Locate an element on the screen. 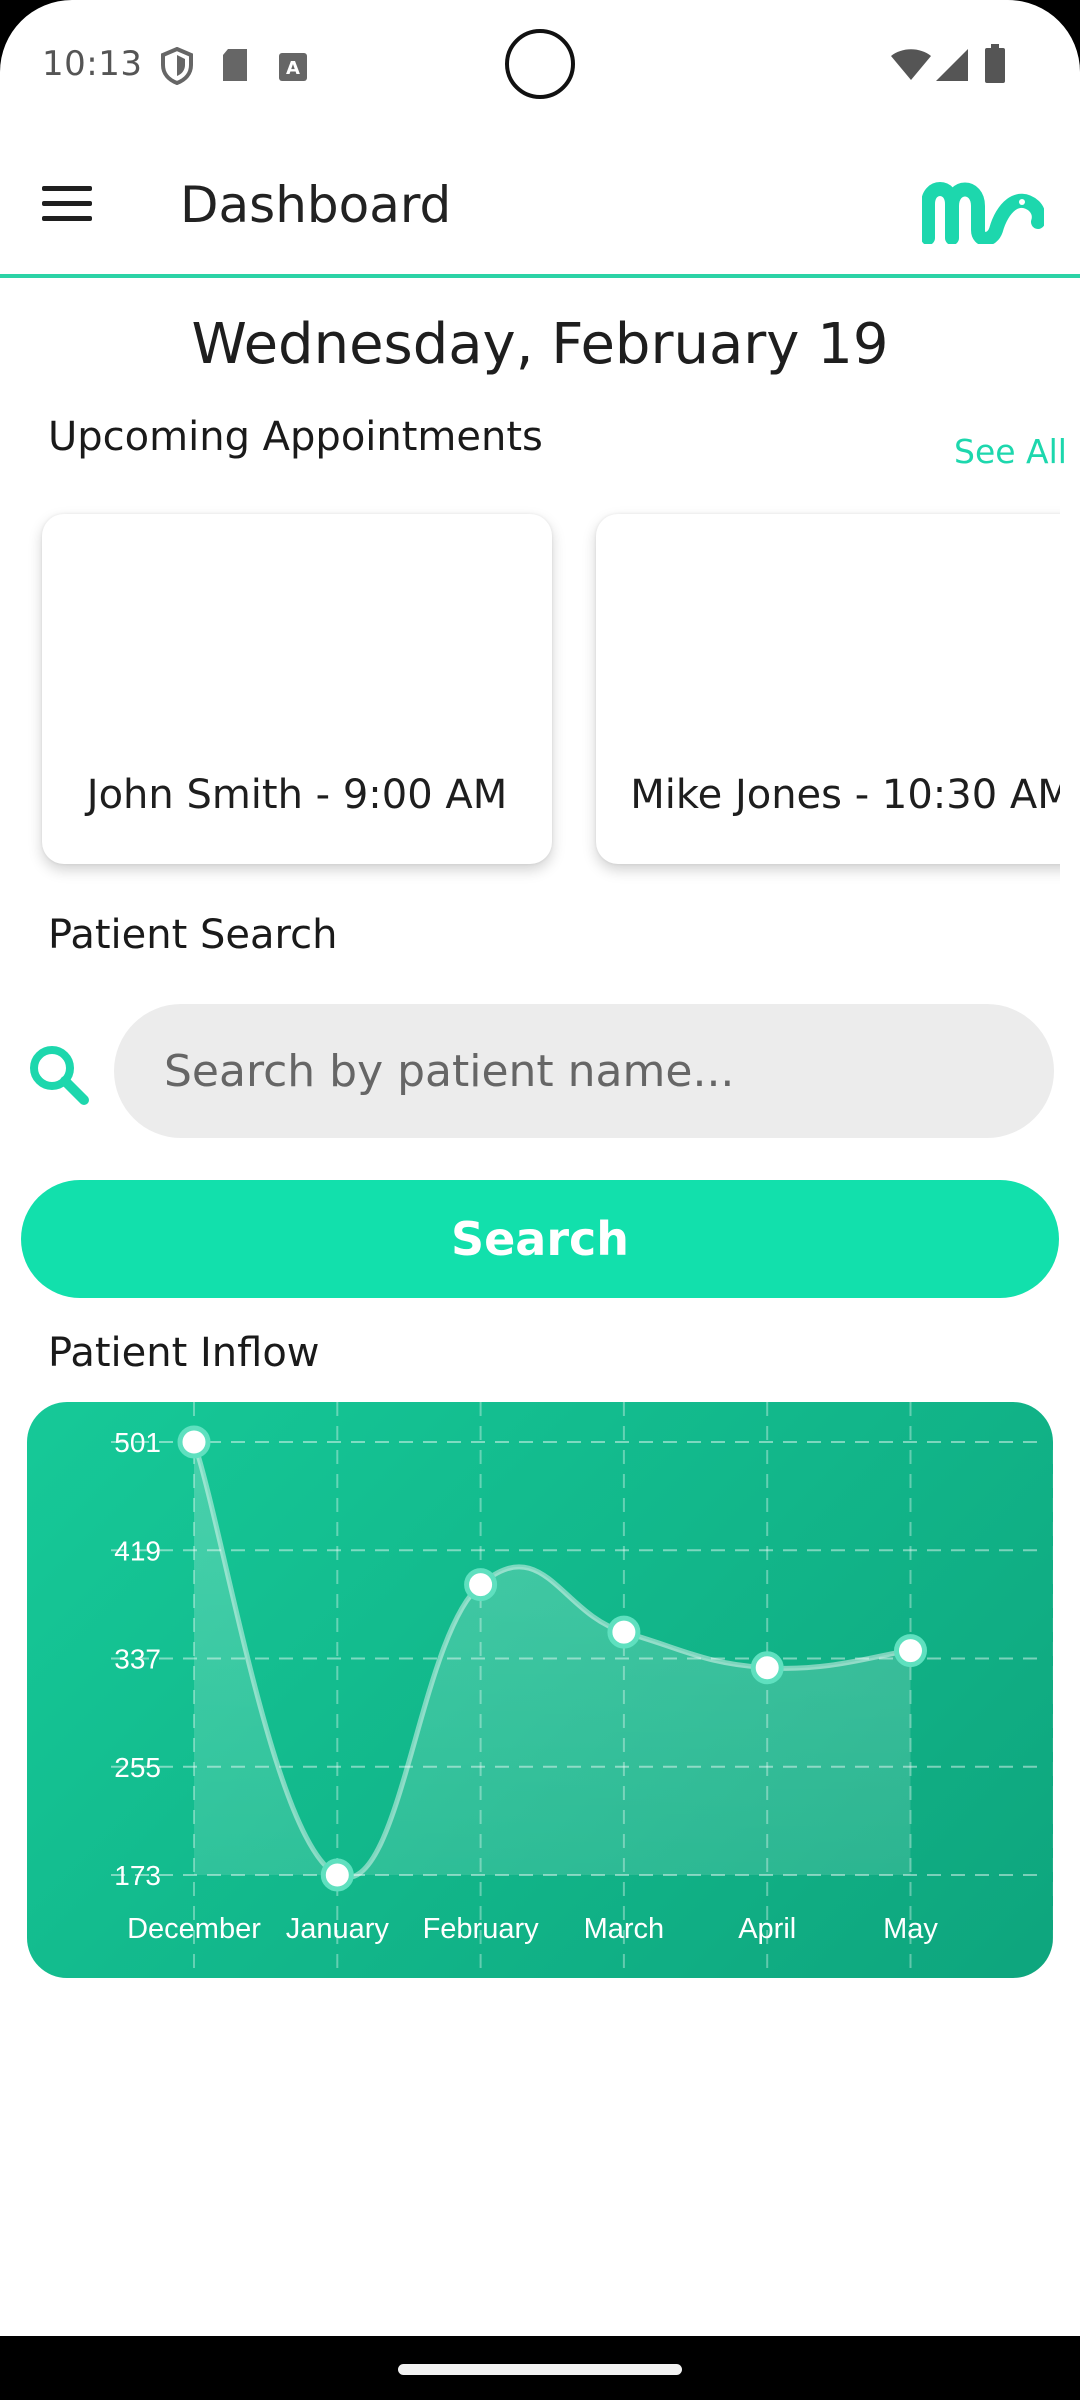 This screenshot has height=2400, width=1080. patient-search-input is located at coordinates (584, 1071).